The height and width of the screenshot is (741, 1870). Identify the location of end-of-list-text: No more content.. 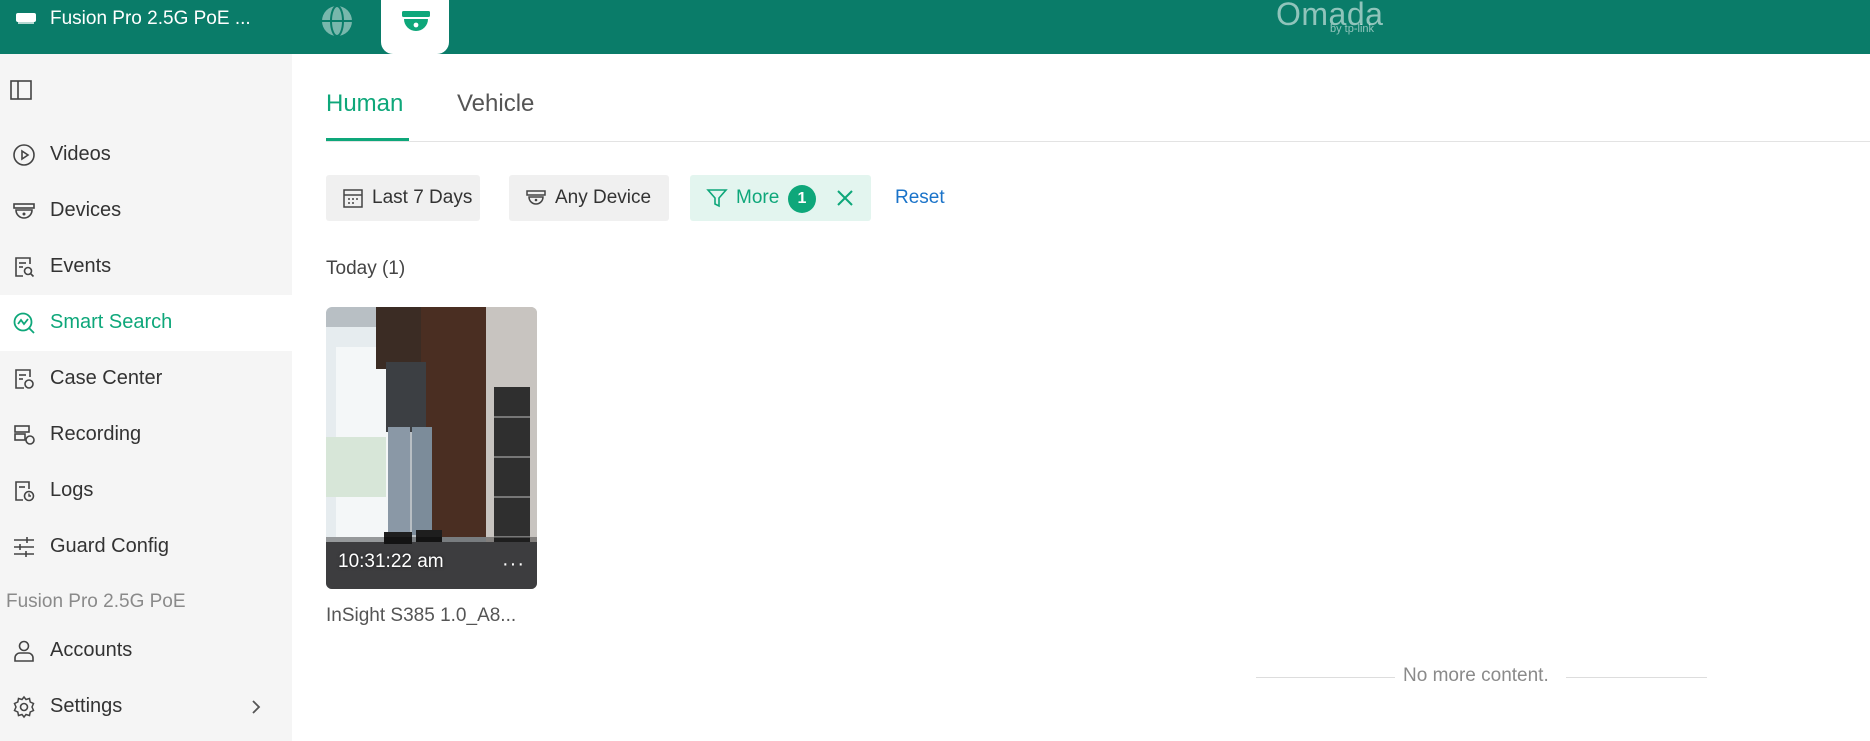
(1476, 675).